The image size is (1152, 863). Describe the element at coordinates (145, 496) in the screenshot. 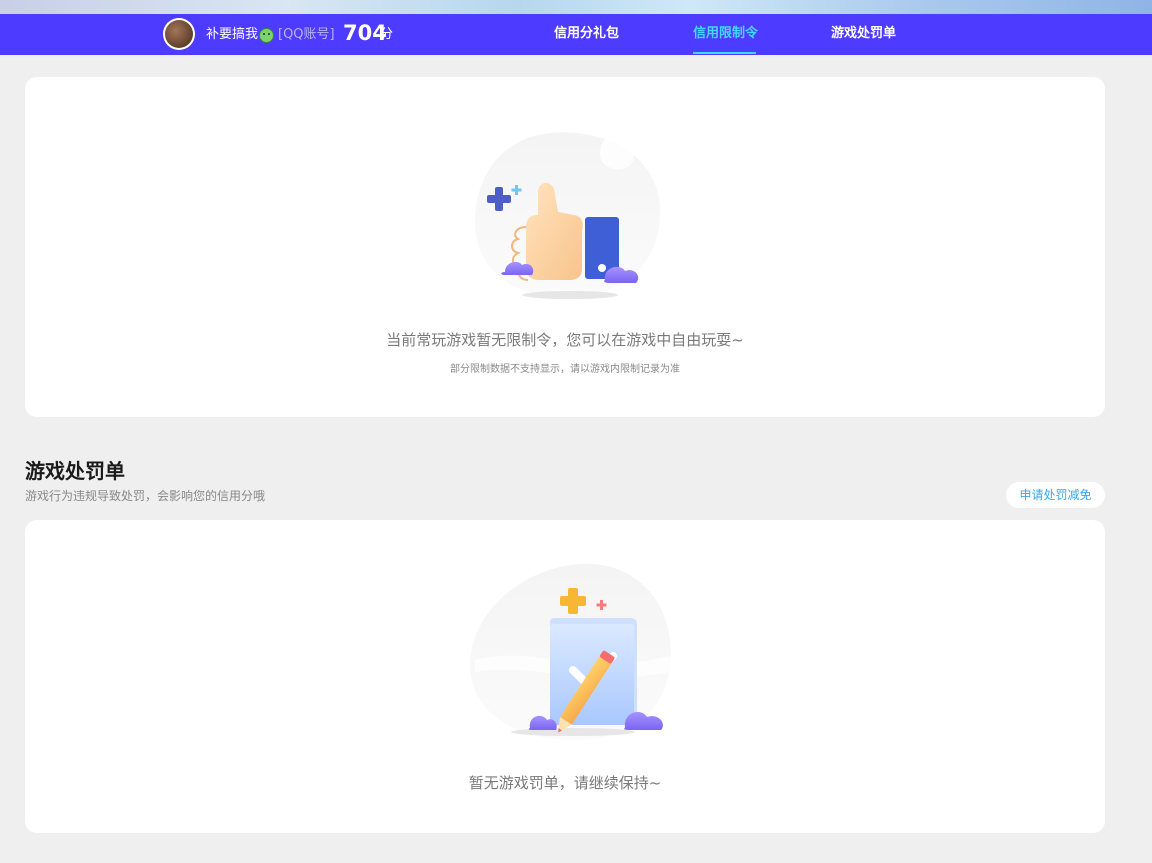

I see `penalty-section-description: 游戏行为违规导致处罚，会影响您的信用分哦` at that location.